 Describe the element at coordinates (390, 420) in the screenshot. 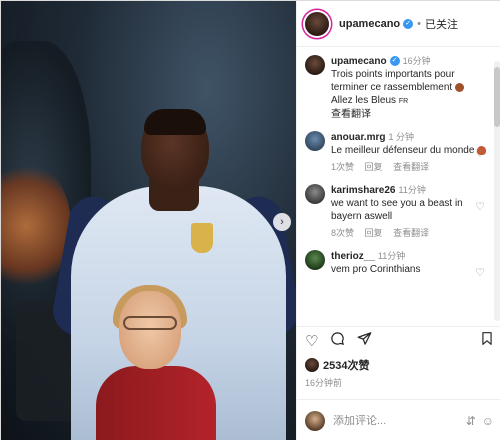

I see `comment-input` at that location.